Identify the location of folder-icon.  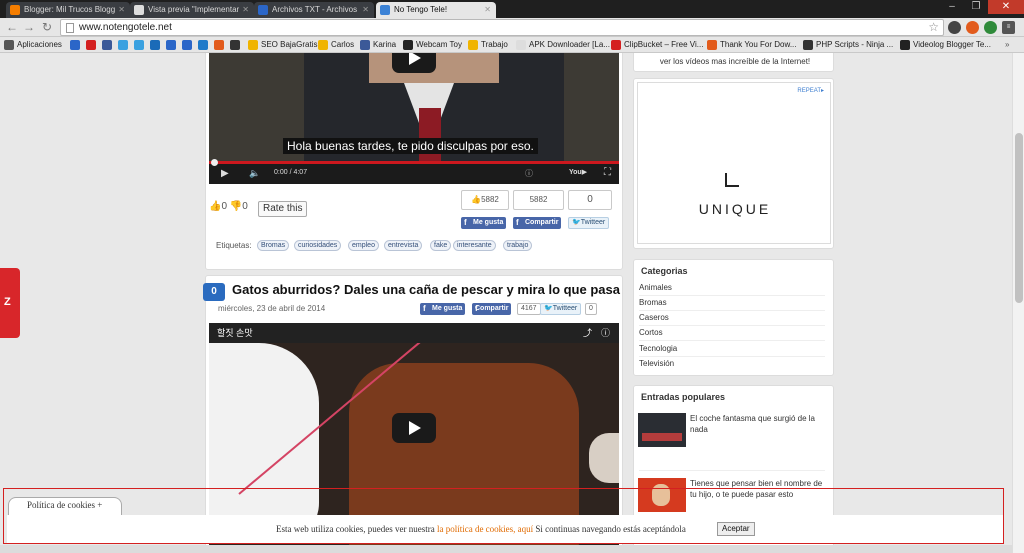
(323, 45).